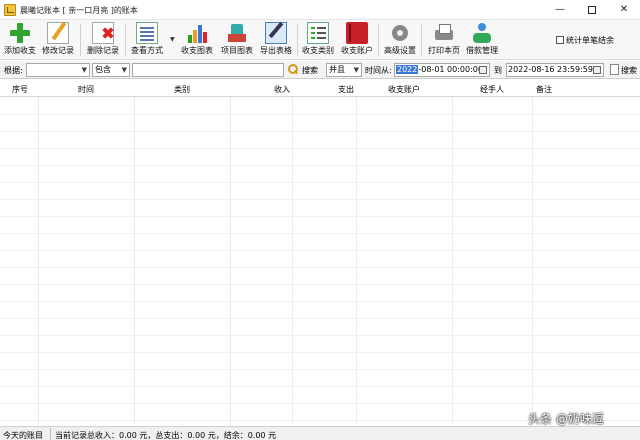 This screenshot has width=640, height=440. I want to click on view-mode-button: 查看方式, so click(147, 40).